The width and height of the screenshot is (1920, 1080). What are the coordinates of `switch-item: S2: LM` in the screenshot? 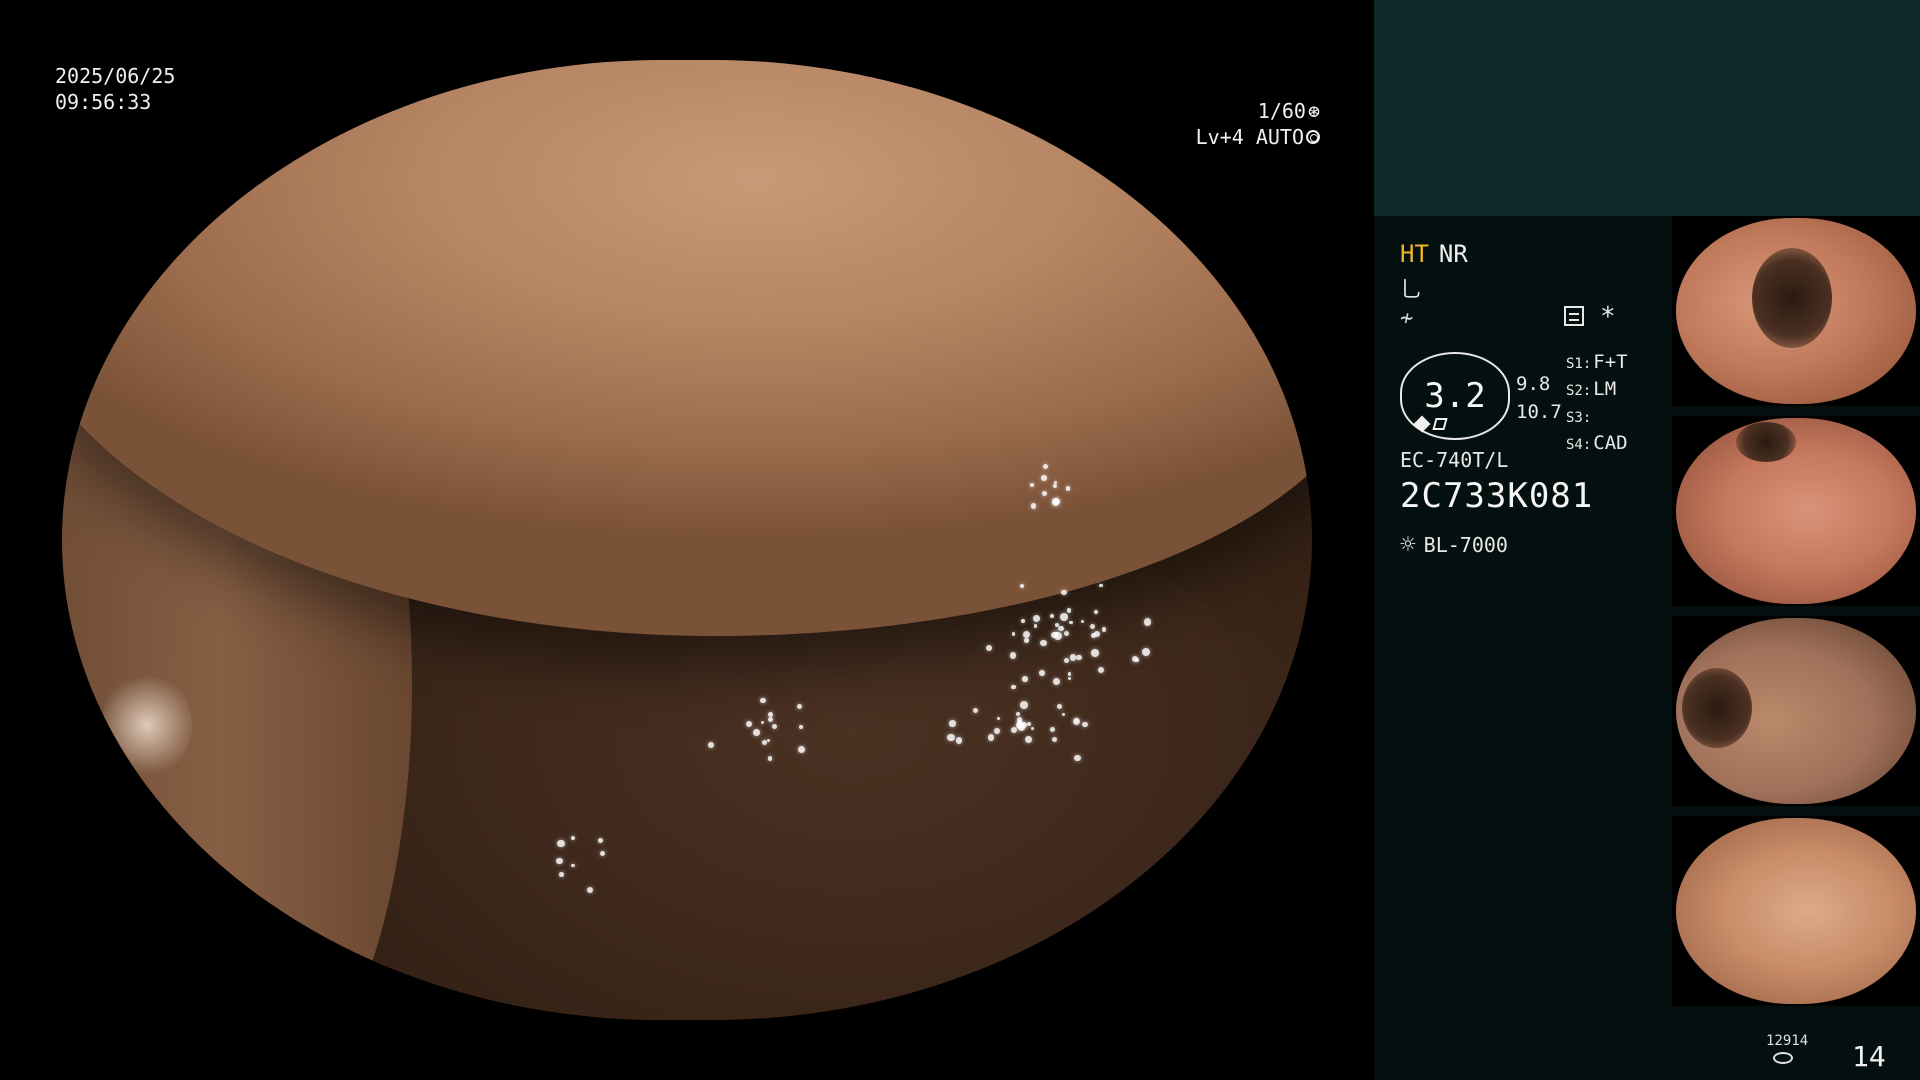 It's located at (1591, 389).